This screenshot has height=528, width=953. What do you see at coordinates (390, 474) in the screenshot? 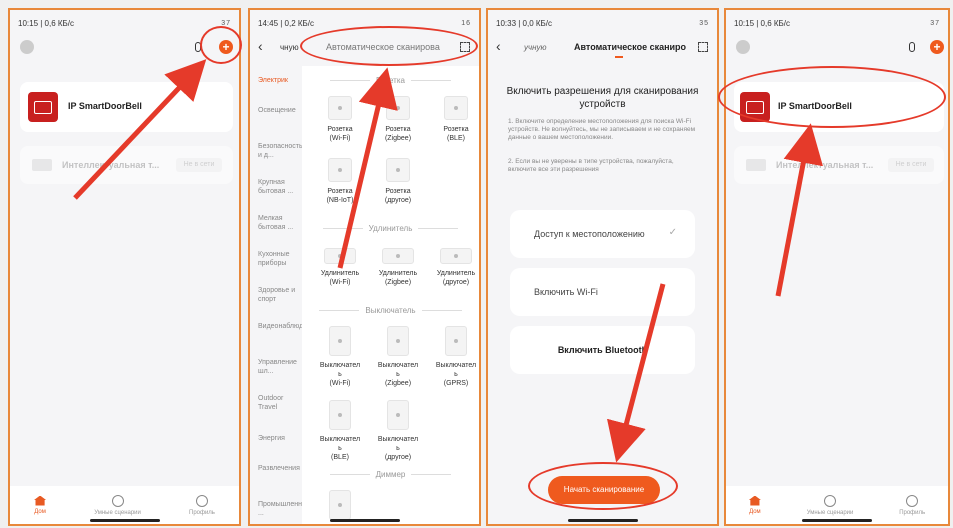
I see `section-dimmer: Диммер` at bounding box center [390, 474].